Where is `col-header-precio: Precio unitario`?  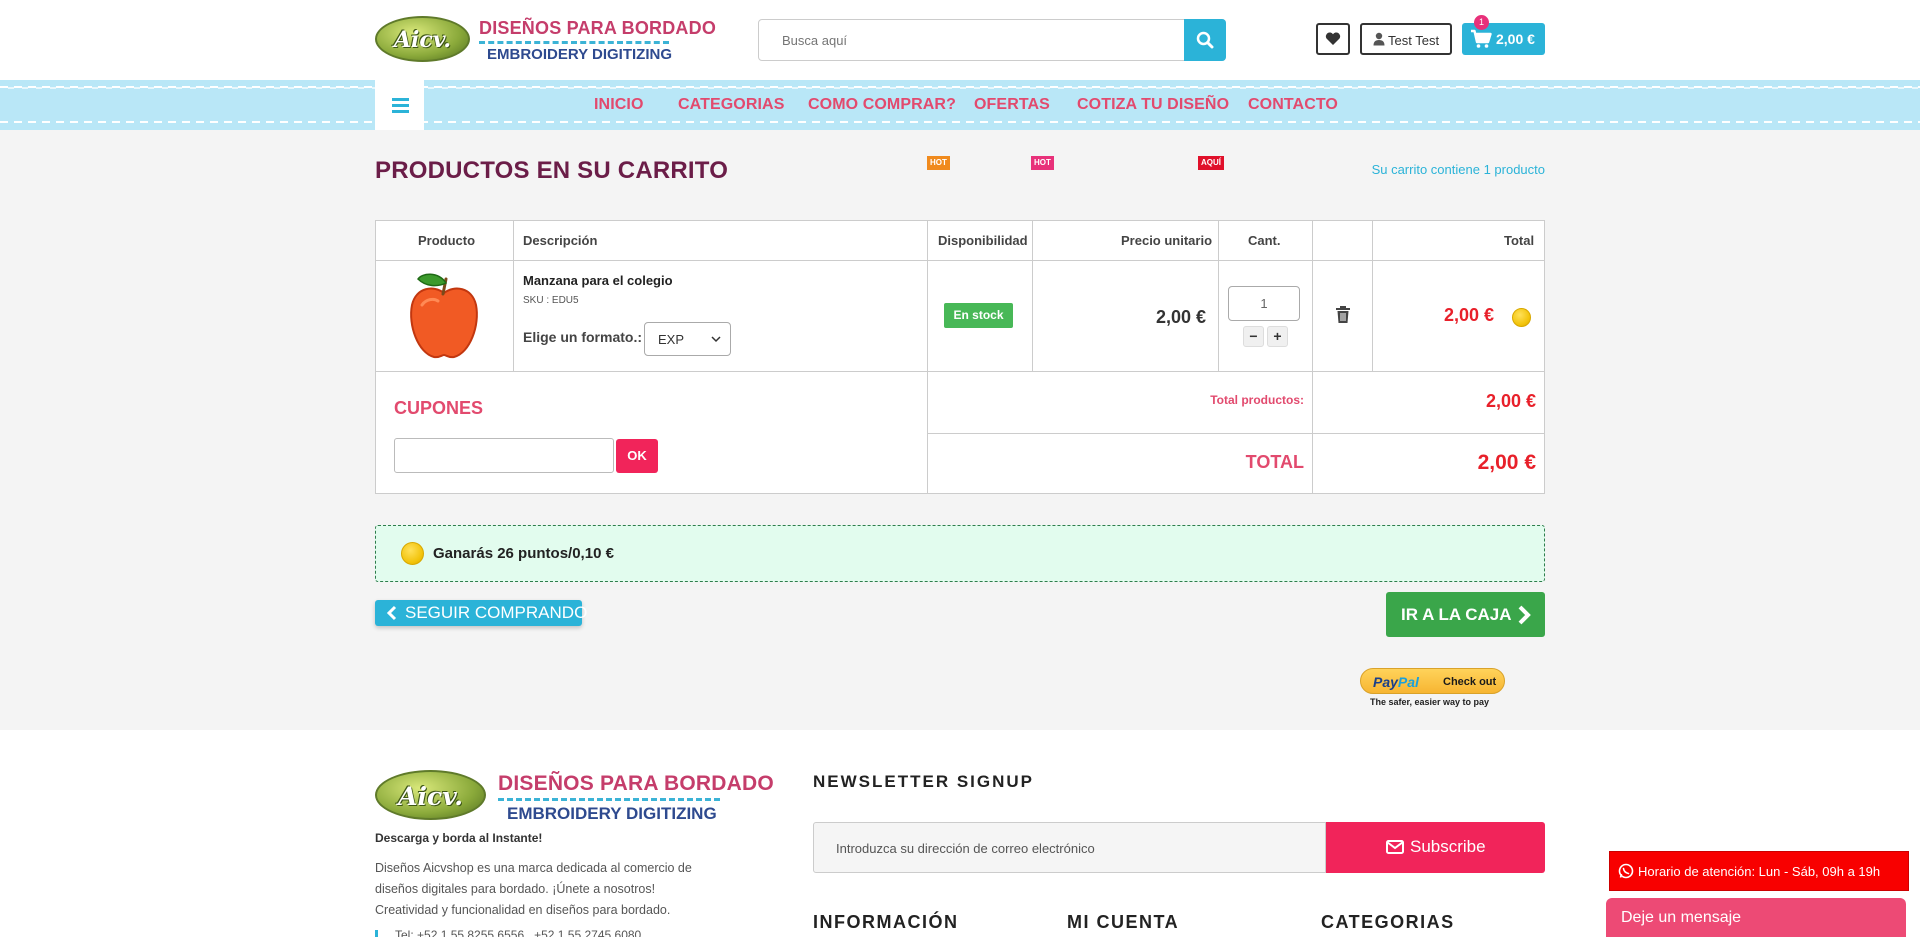
col-header-precio: Precio unitario is located at coordinates (1167, 240).